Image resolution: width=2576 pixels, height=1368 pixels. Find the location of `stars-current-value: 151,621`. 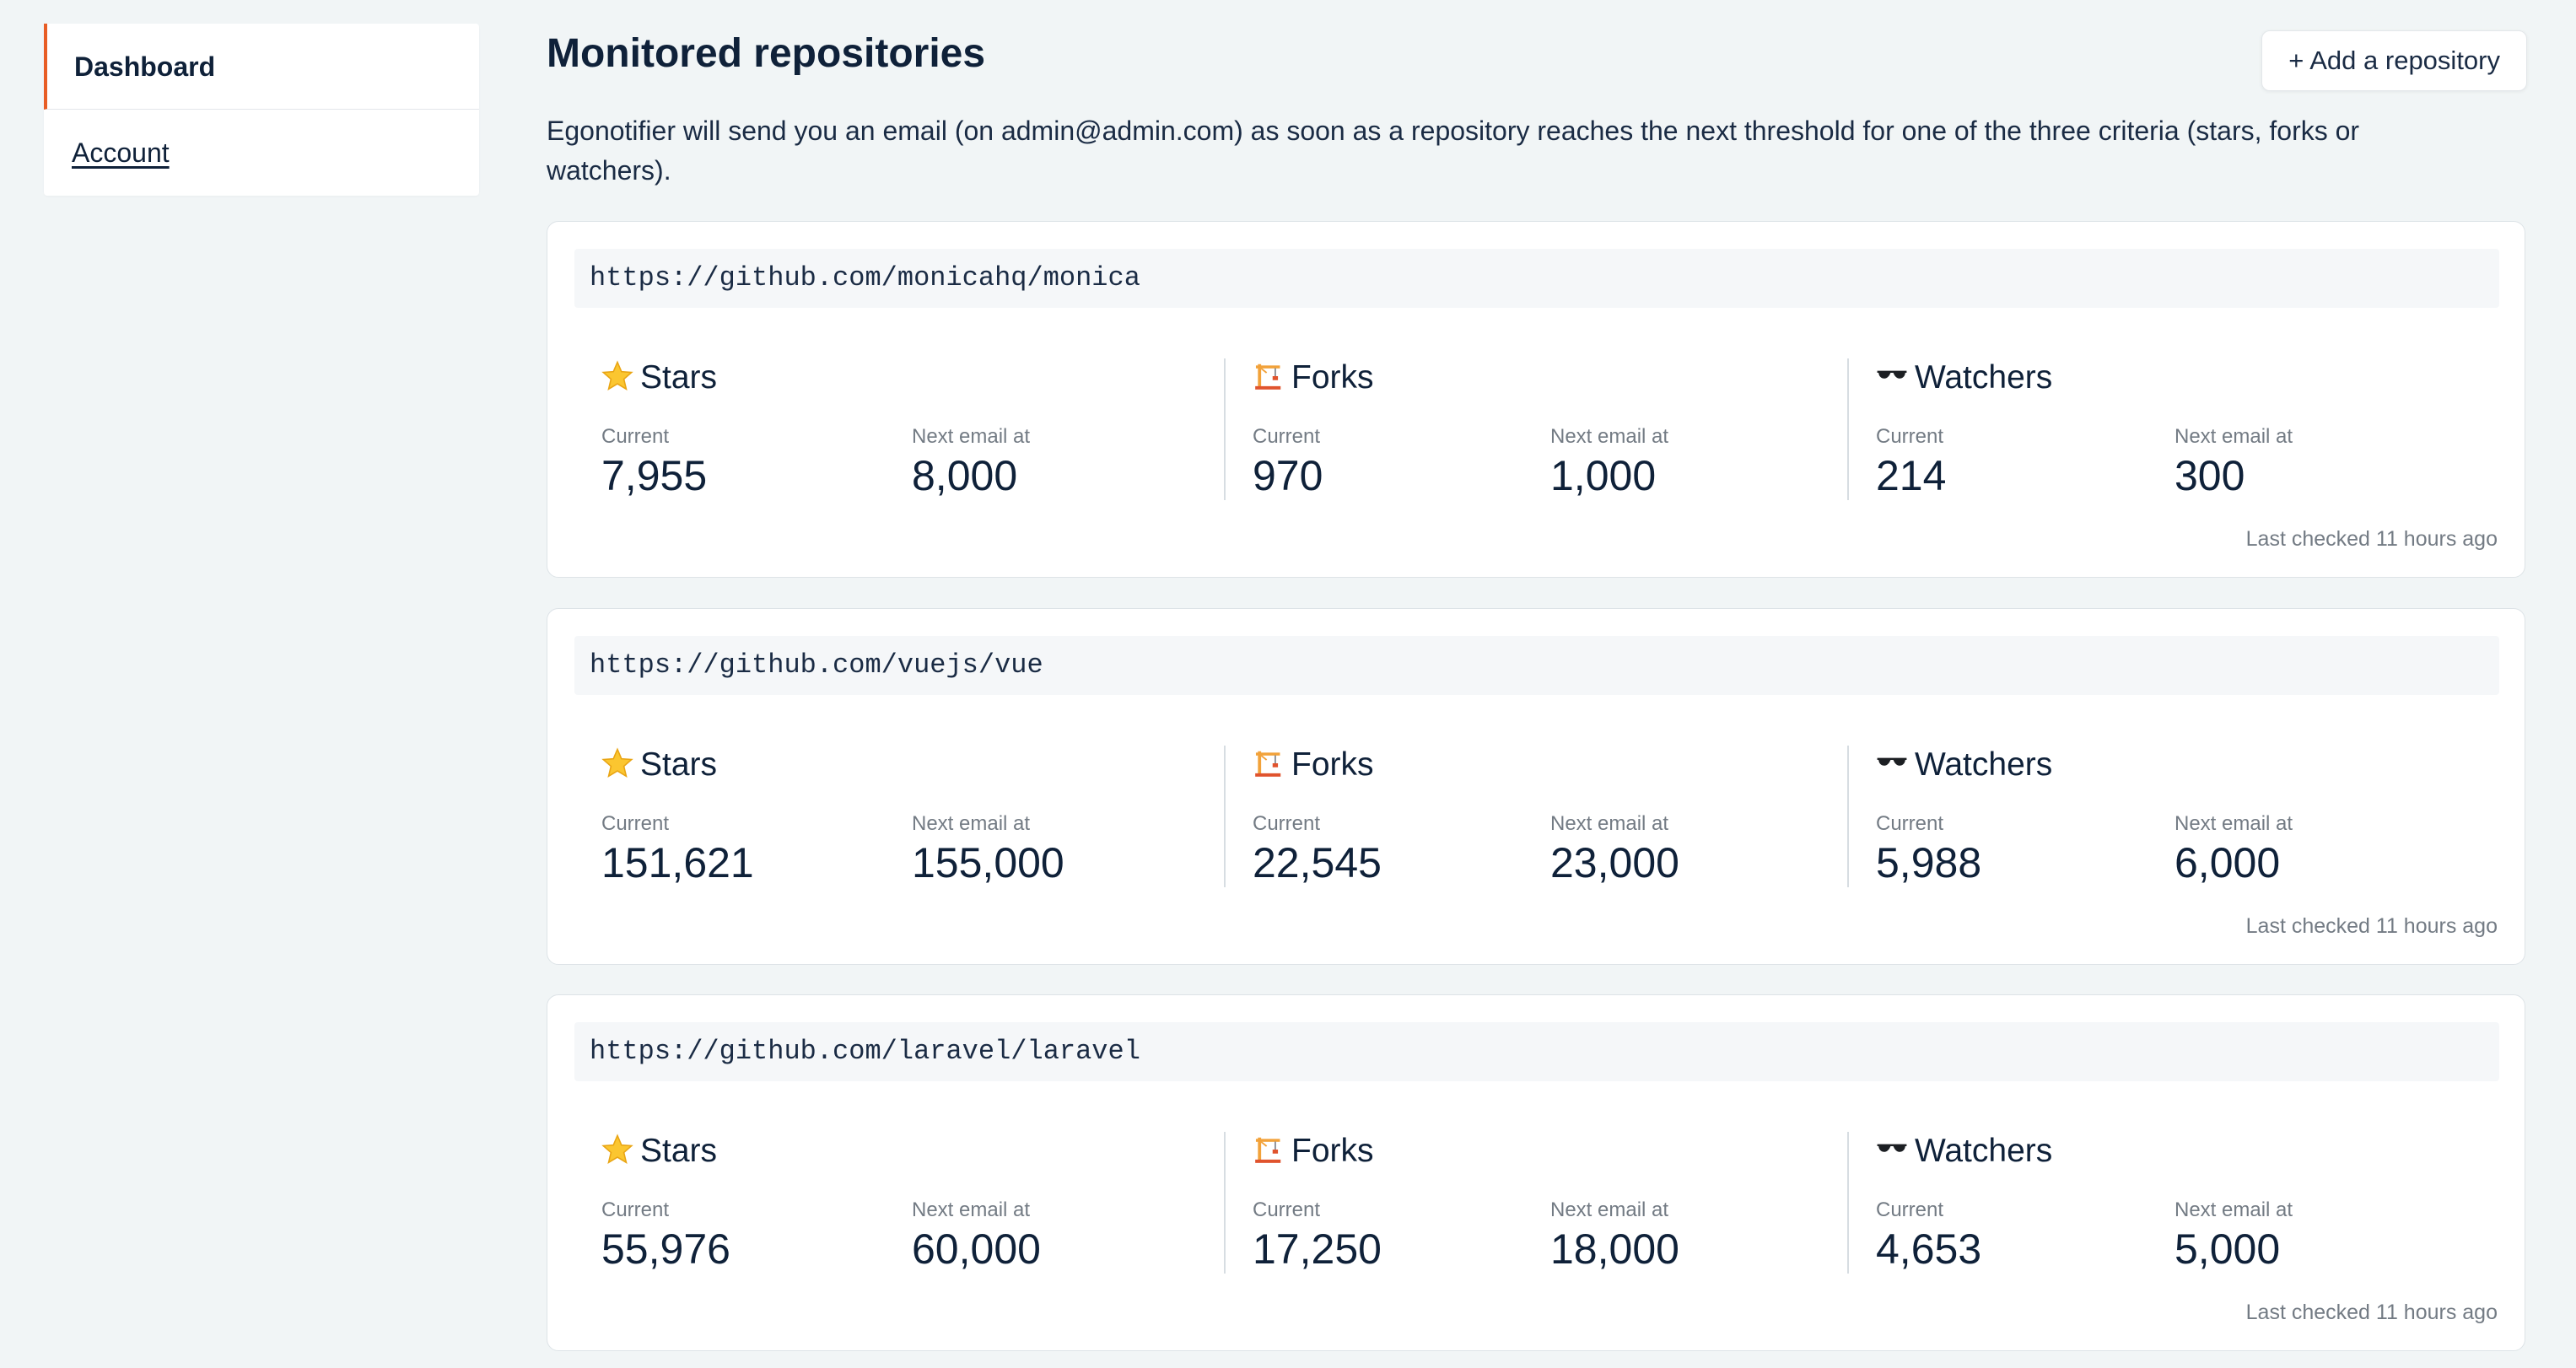

stars-current-value: 151,621 is located at coordinates (677, 862).